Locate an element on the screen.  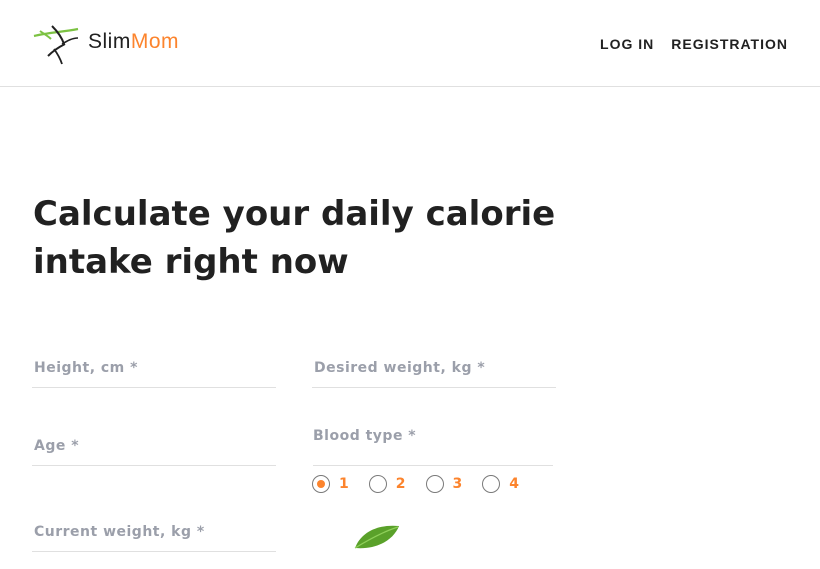
page-title-line-2: intake right now is located at coordinates (191, 262).